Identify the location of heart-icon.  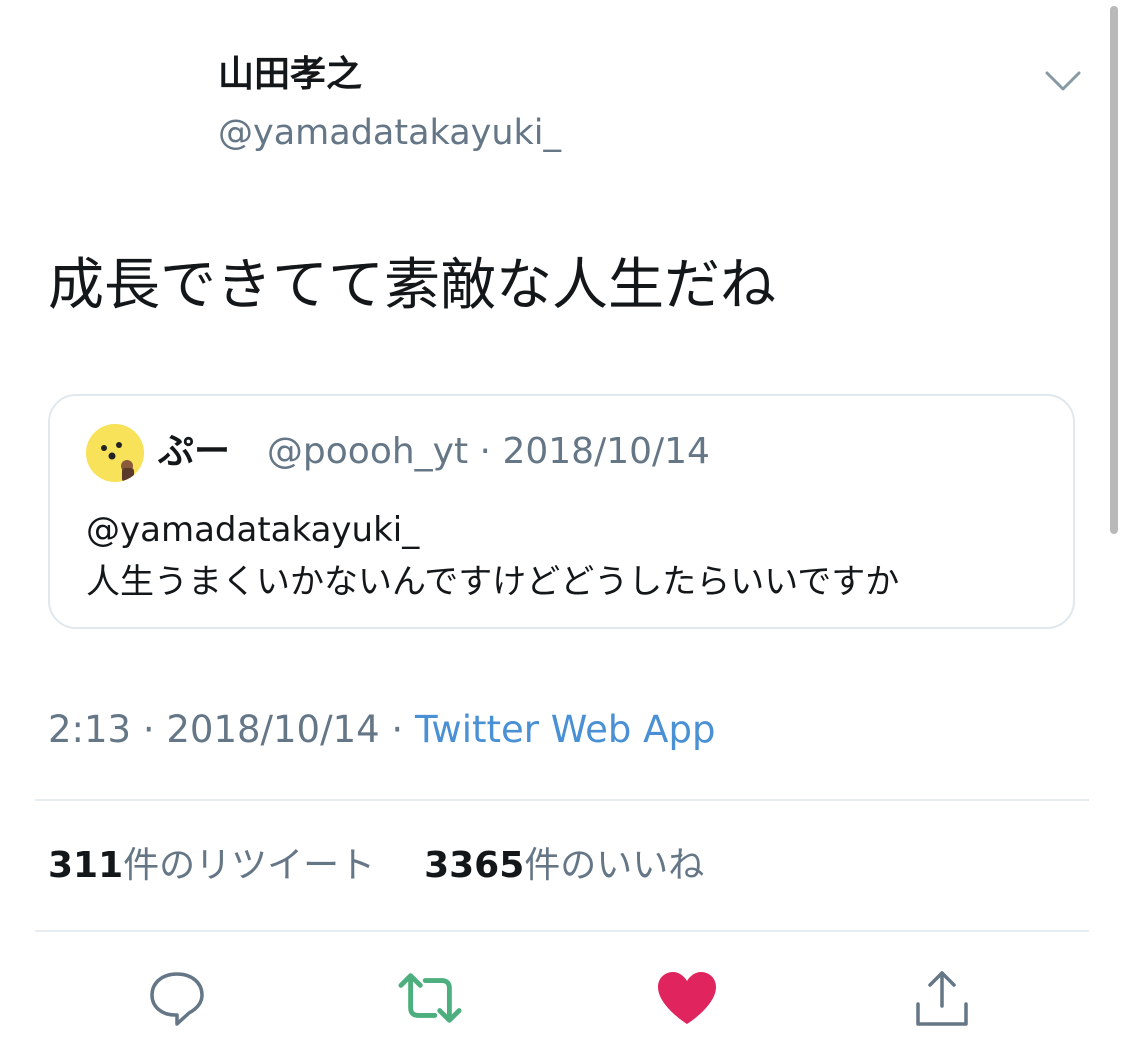
(687, 998).